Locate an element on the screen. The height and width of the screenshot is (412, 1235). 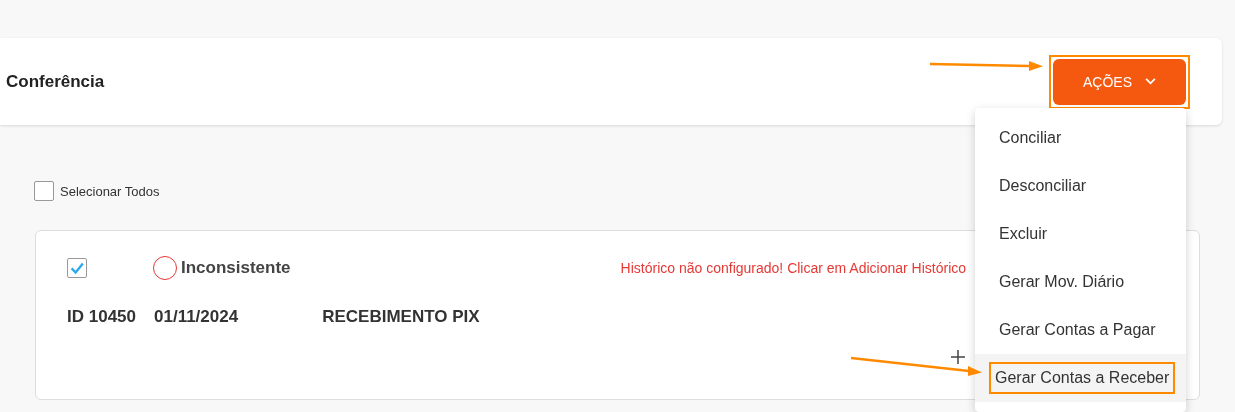
plus-icon is located at coordinates (958, 357).